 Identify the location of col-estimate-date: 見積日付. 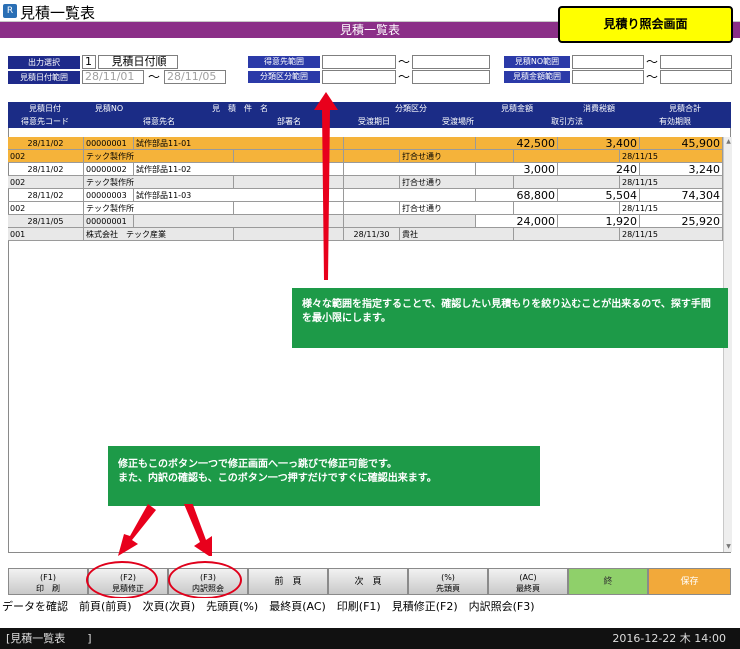
(45, 108).